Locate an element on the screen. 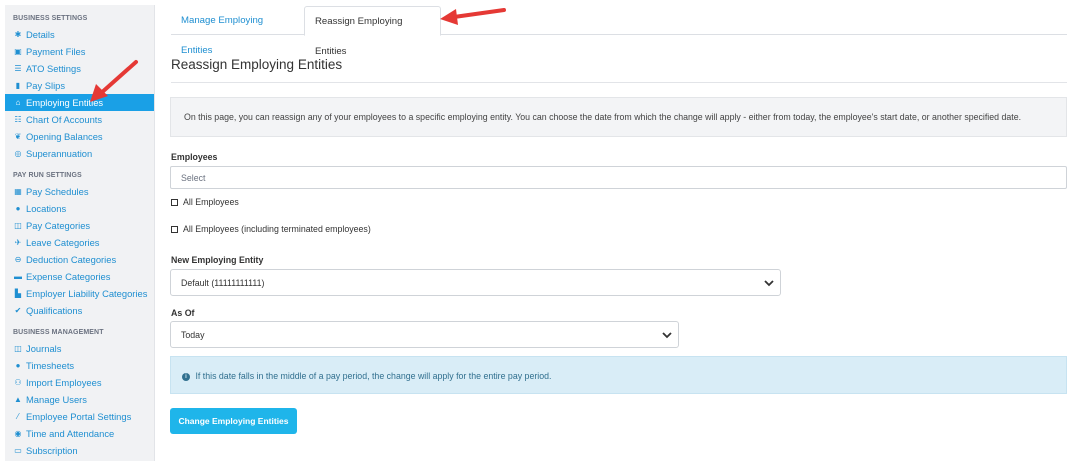 The image size is (1067, 461). chart-icon: ▙ is located at coordinates (18, 293).